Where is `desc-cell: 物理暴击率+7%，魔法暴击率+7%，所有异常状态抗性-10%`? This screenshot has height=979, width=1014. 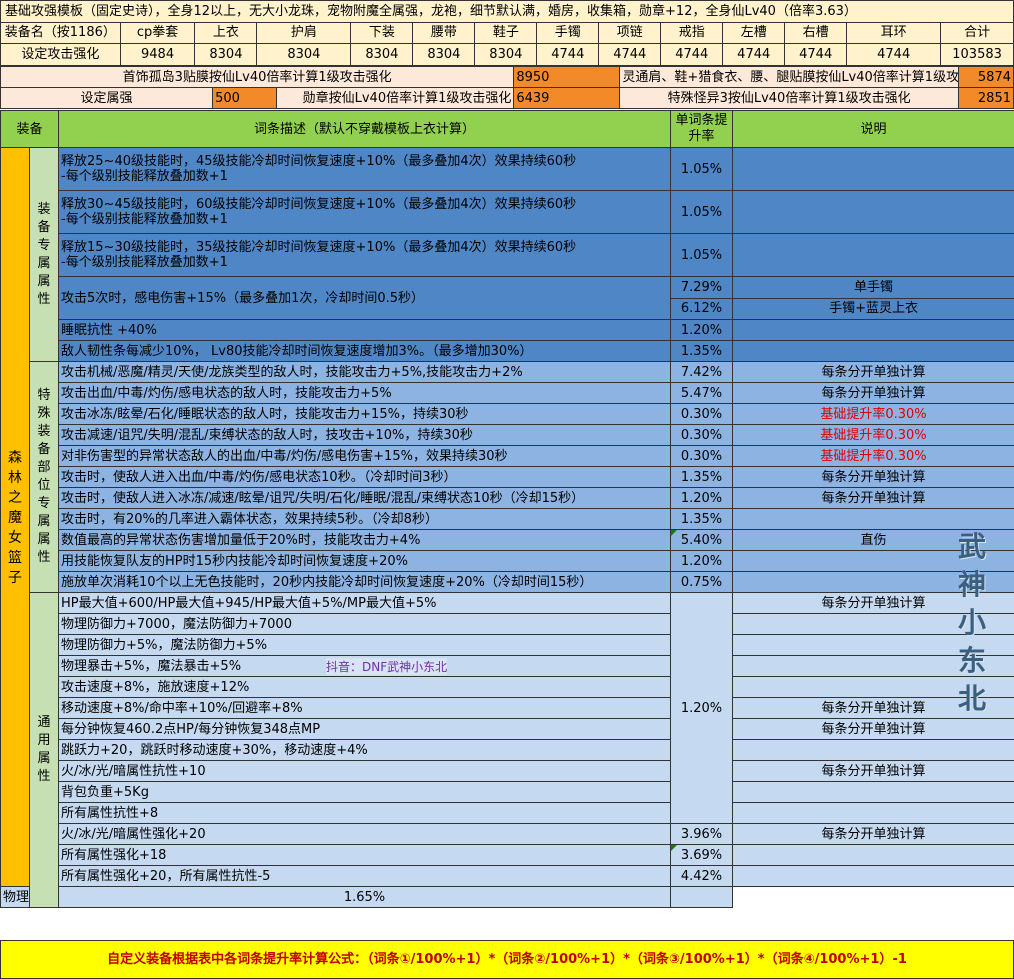 desc-cell: 物理暴击率+7%，魔法暴击率+7%，所有异常状态抗性-10% is located at coordinates (15, 897).